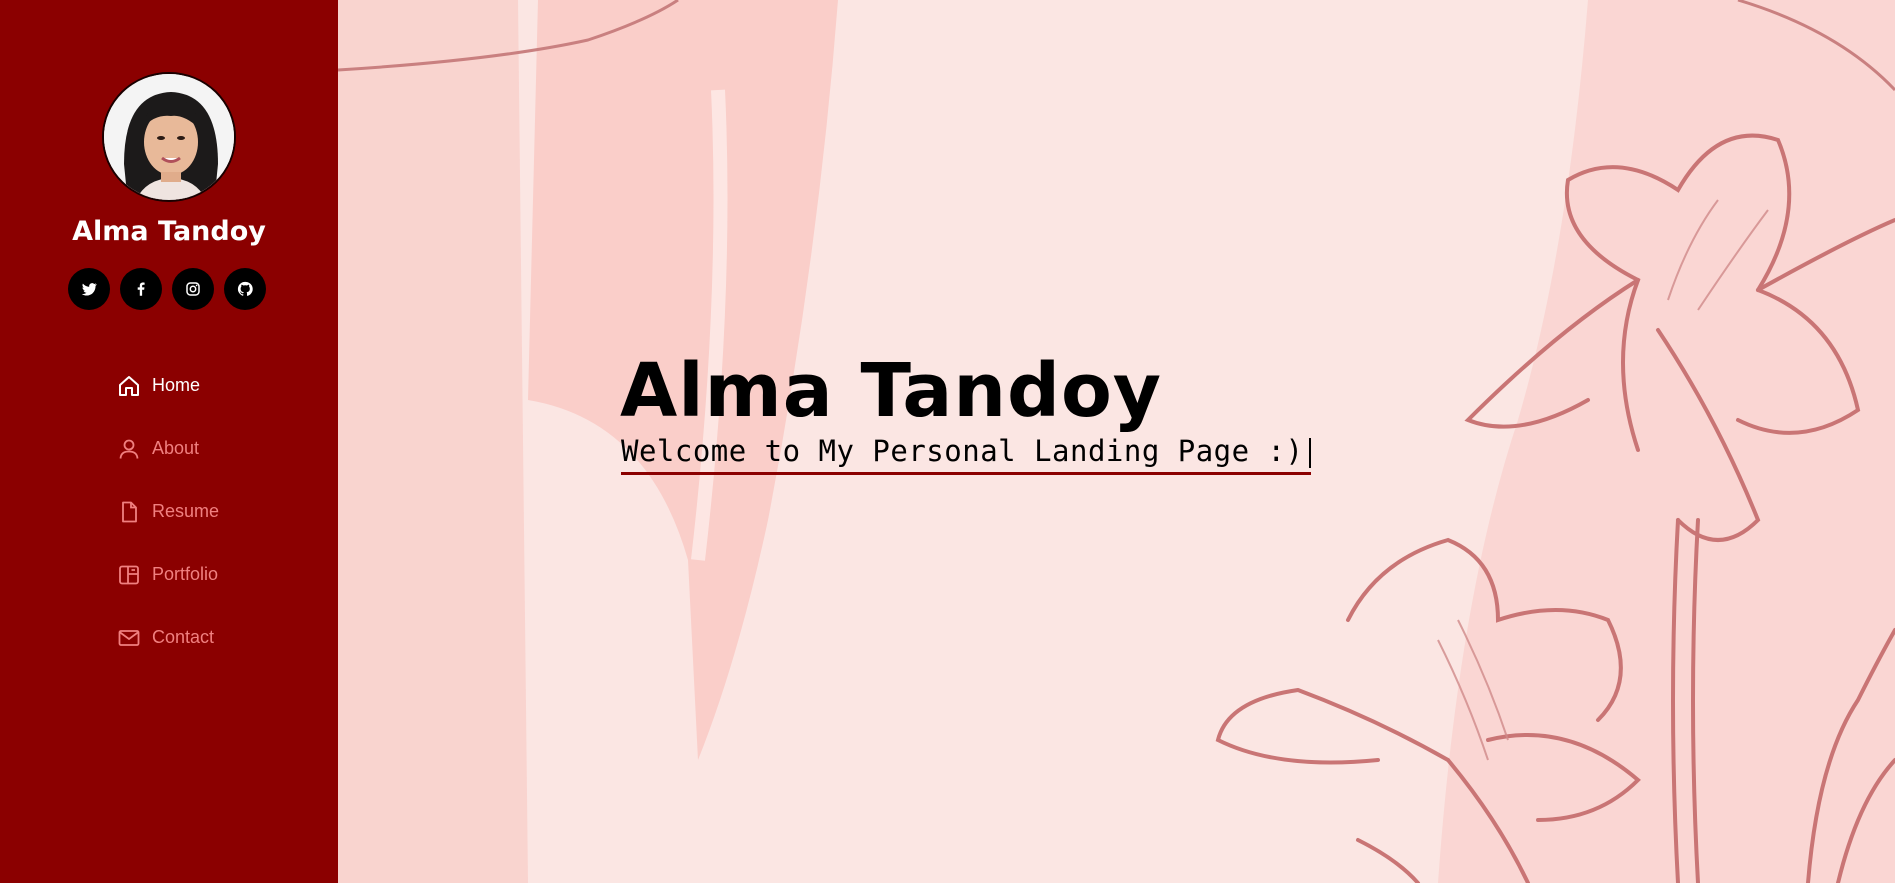 The width and height of the screenshot is (1895, 883). I want to click on nav-item-resume: Resume, so click(167, 511).